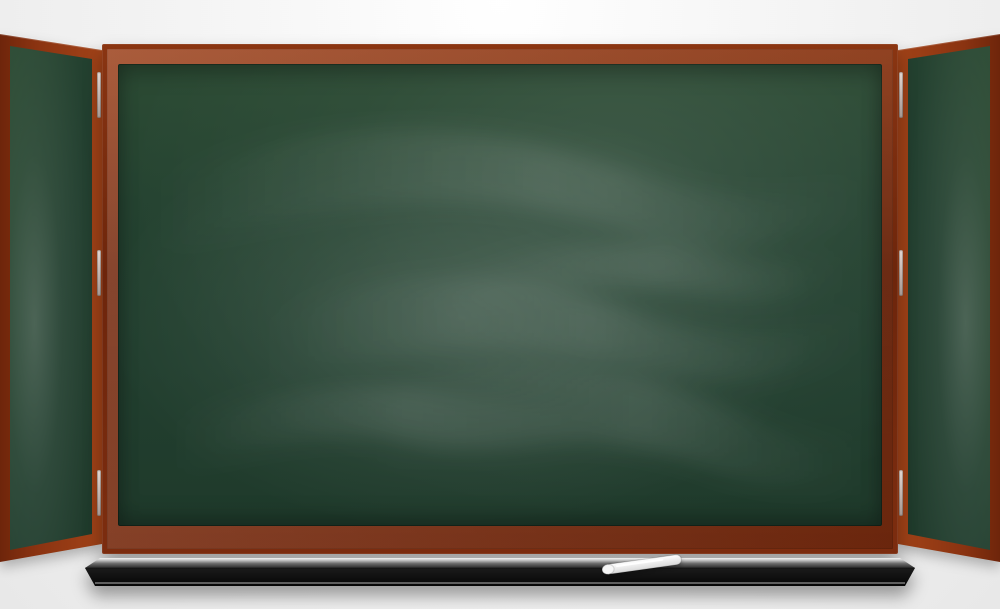  I want to click on left-wing-smudge, so click(51, 298).